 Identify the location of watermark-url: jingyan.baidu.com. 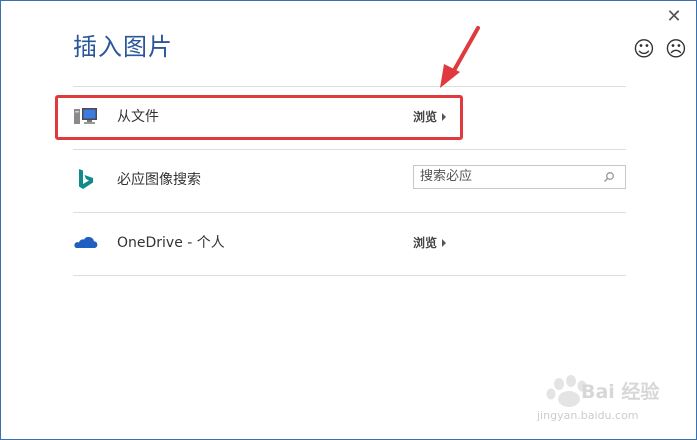
(588, 415).